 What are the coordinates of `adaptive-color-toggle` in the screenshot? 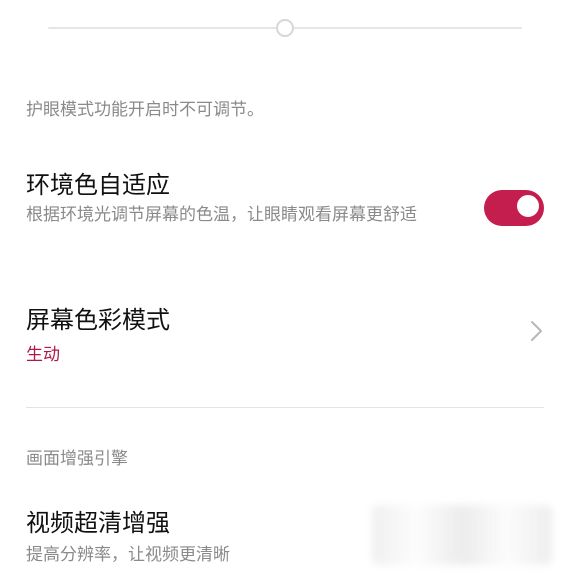 It's located at (514, 208).